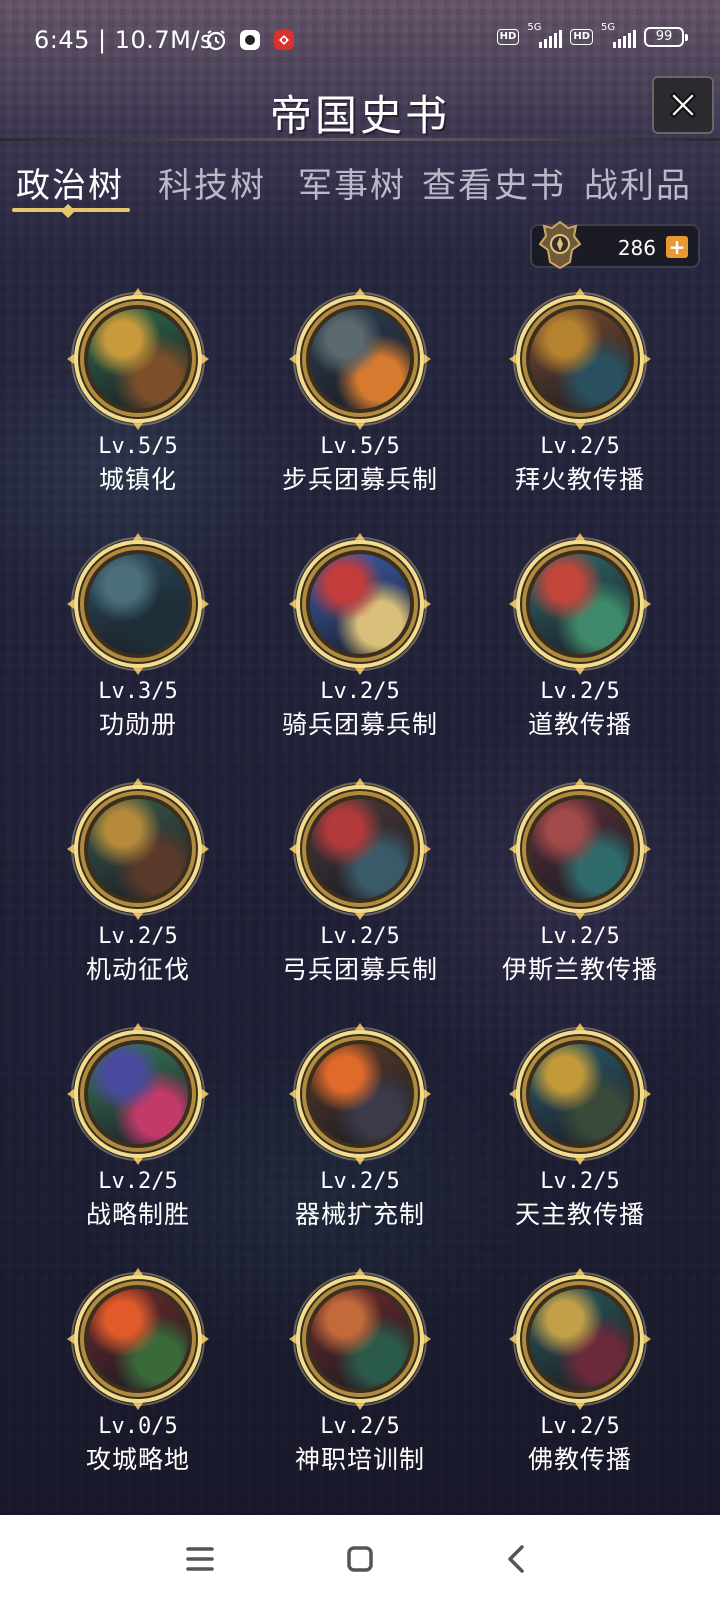  What do you see at coordinates (137, 724) in the screenshot?
I see `policy-name: 功勋册` at bounding box center [137, 724].